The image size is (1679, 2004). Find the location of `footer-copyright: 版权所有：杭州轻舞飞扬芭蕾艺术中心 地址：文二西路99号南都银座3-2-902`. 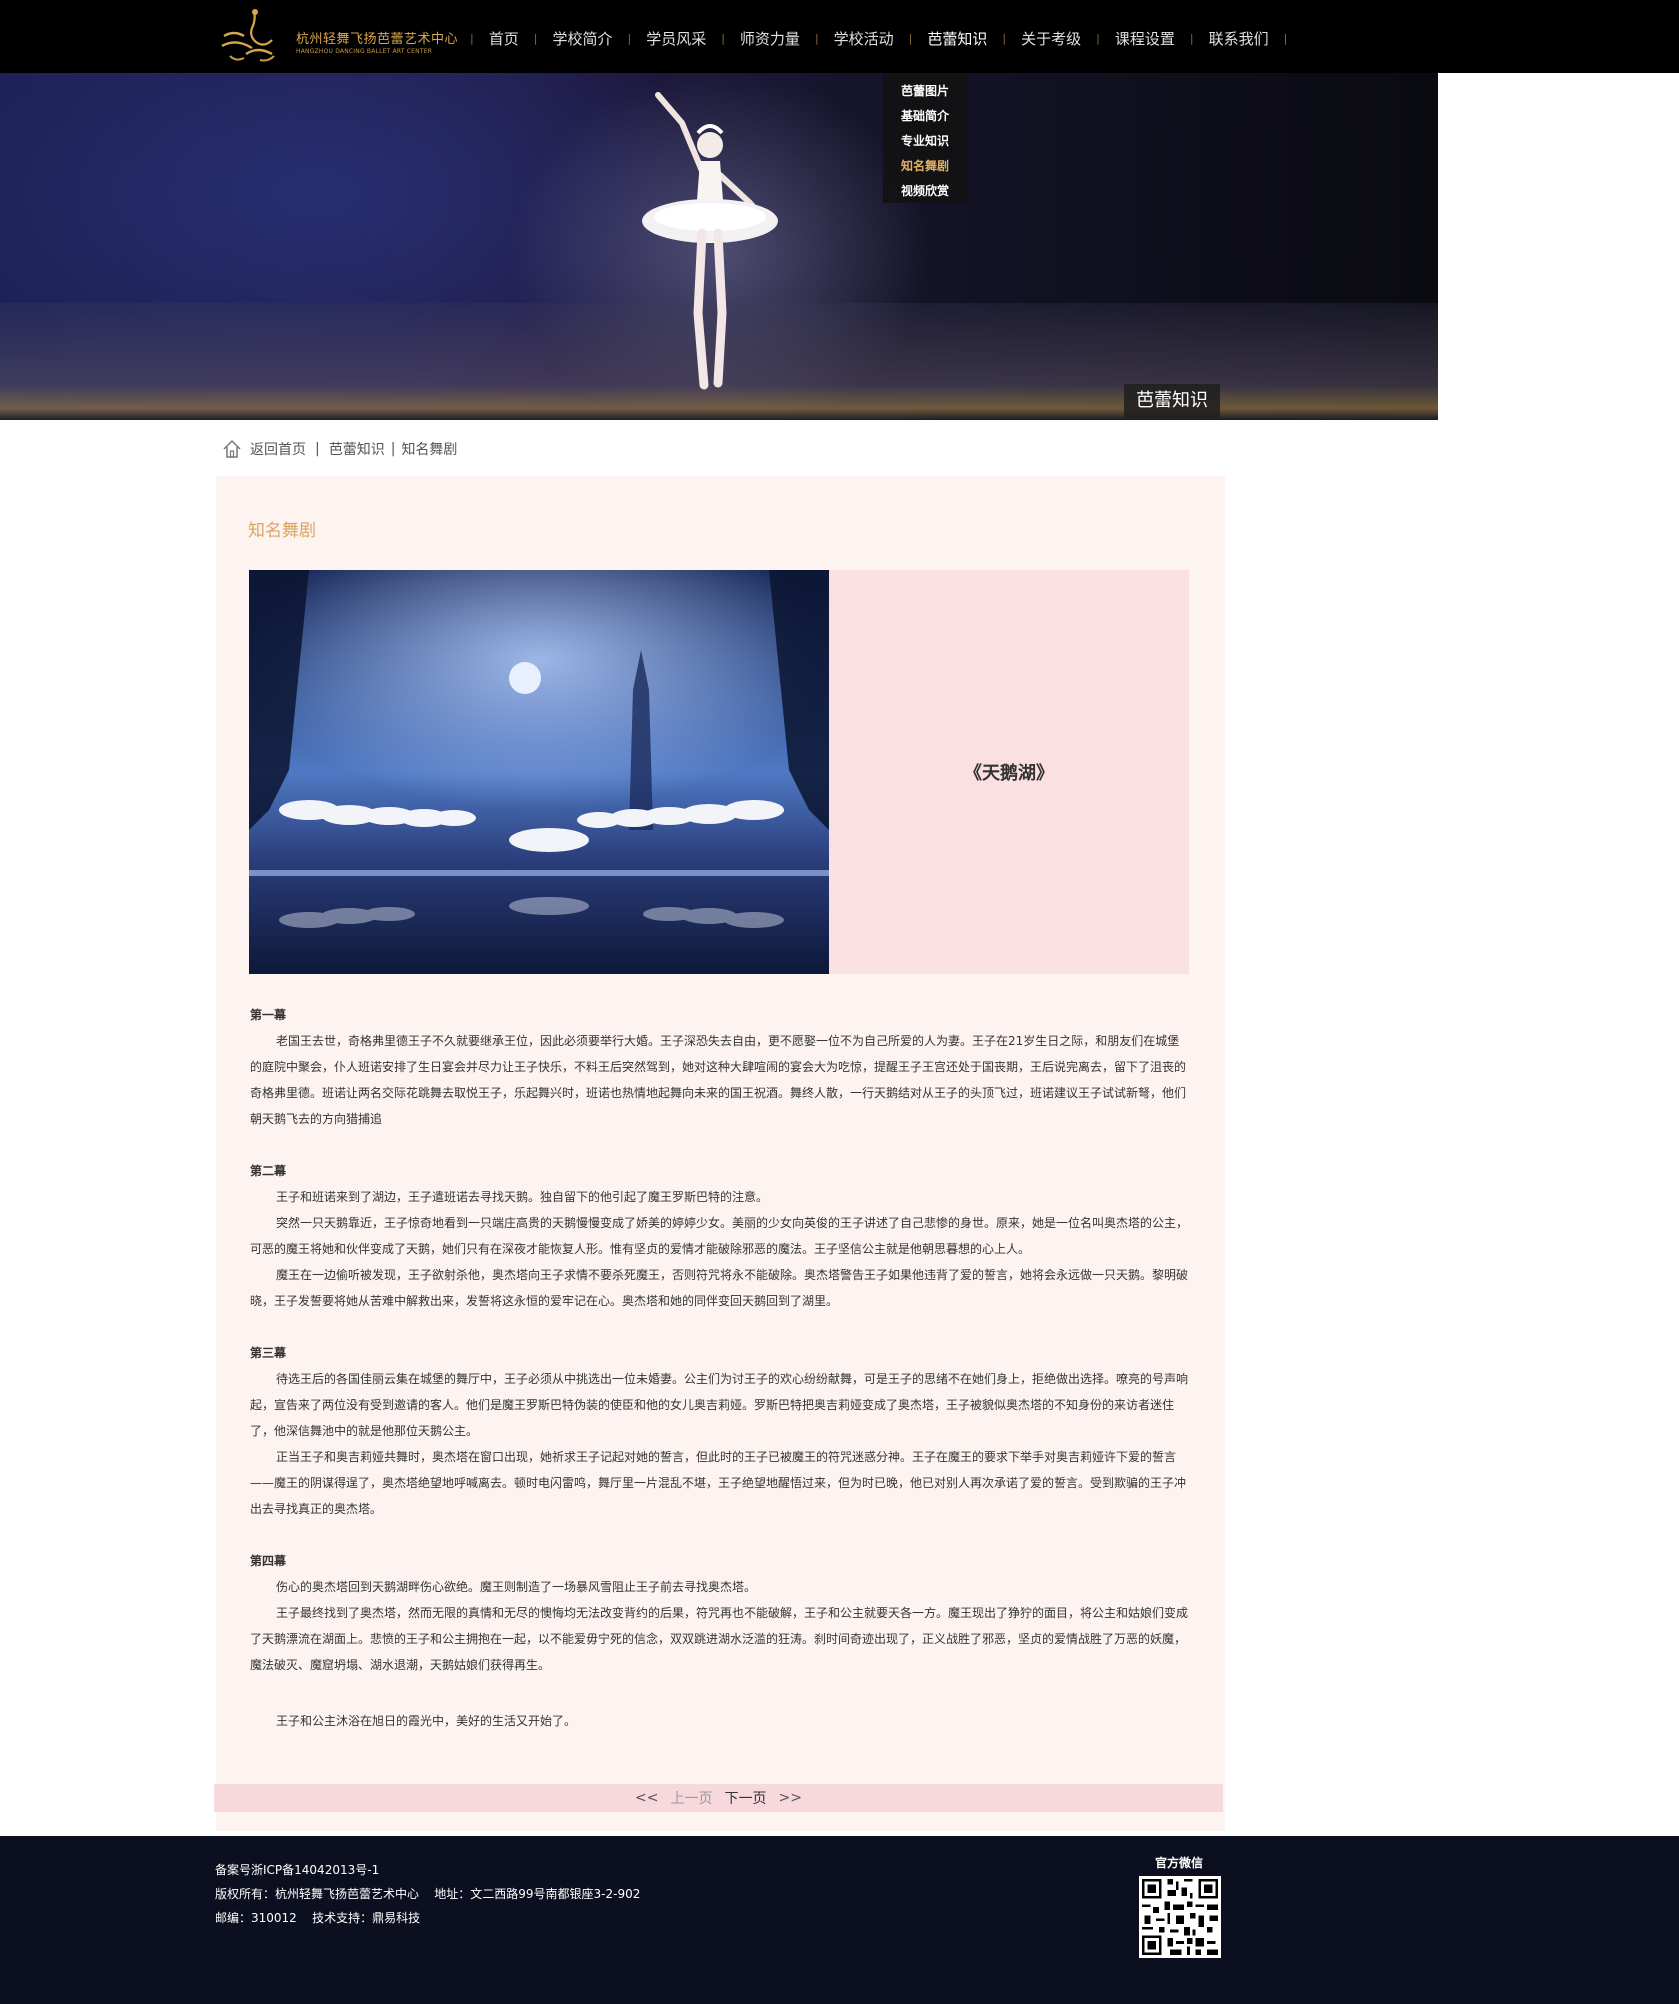

footer-copyright: 版权所有：杭州轻舞飞扬芭蕾艺术中心 地址：文二西路99号南都银座3-2-902 is located at coordinates (428, 1894).